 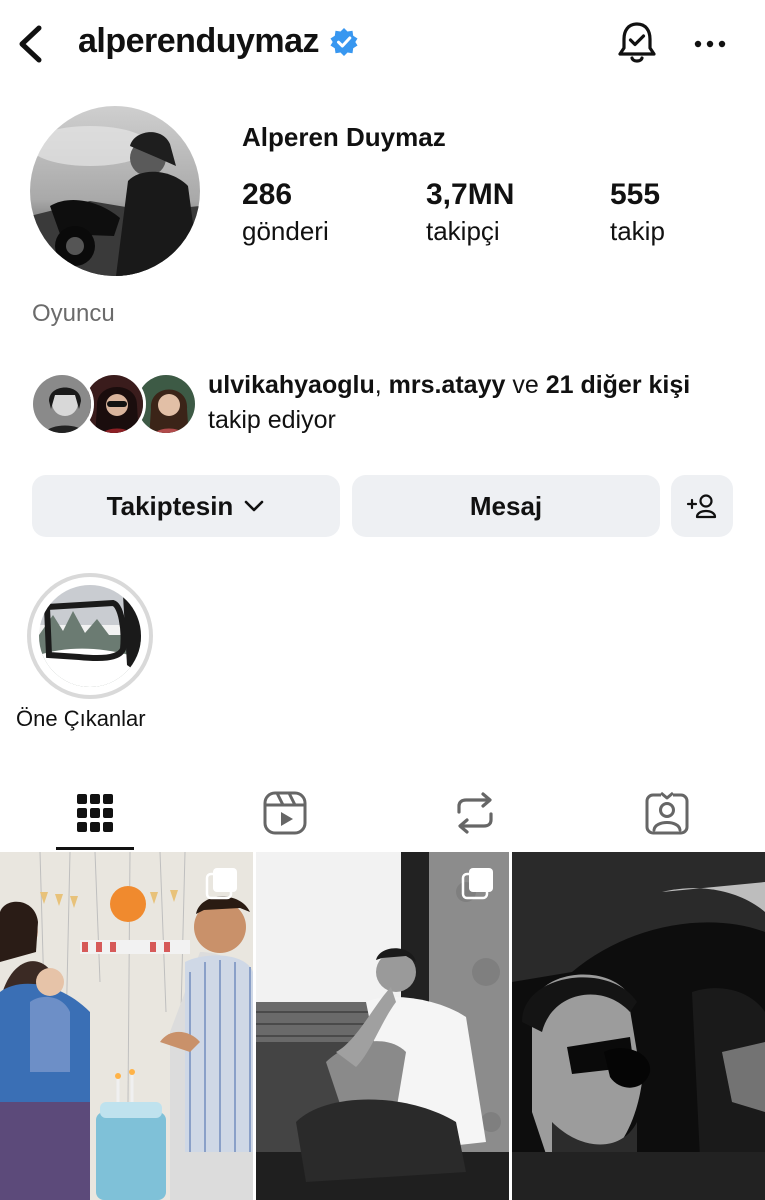 I want to click on stat-following-value: 555, so click(x=635, y=194).